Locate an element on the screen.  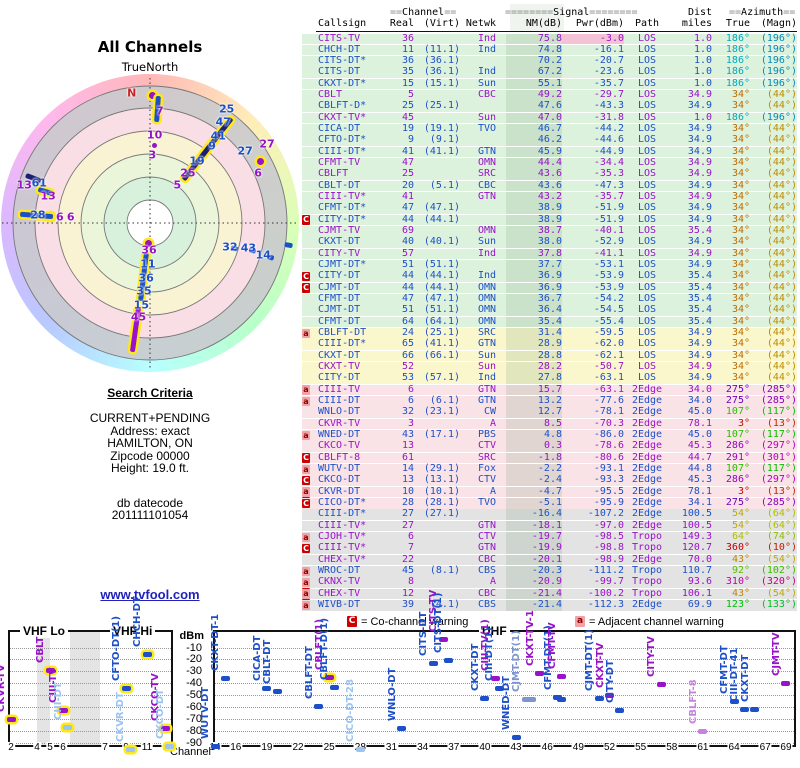
cell-pwr-dbm: -98.9 is located at coordinates (608, 559).